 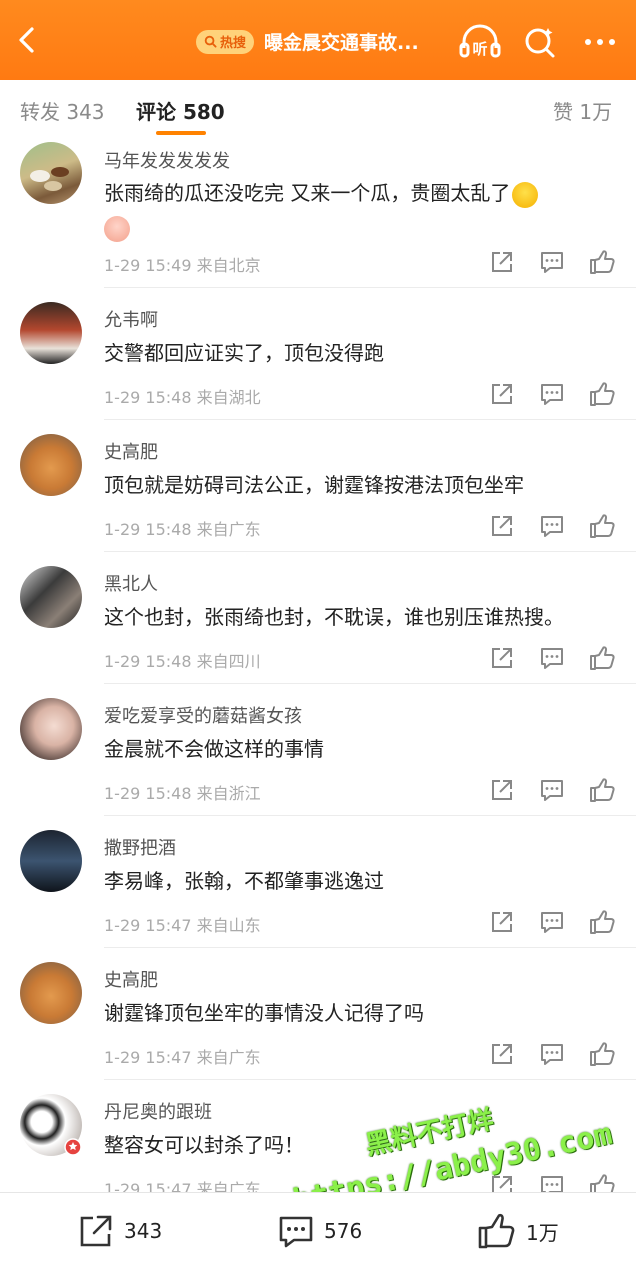 What do you see at coordinates (314, 485) in the screenshot?
I see `comment-text: 顶包就是妨碍司法公正，谢霆锋按港法顶包坐牢` at bounding box center [314, 485].